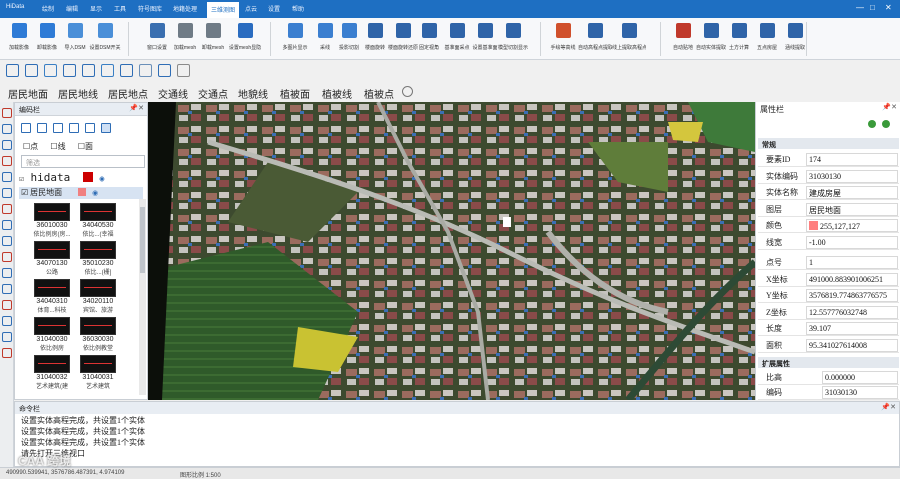  Describe the element at coordinates (886, 124) in the screenshot. I see `refresh-icon` at that location.